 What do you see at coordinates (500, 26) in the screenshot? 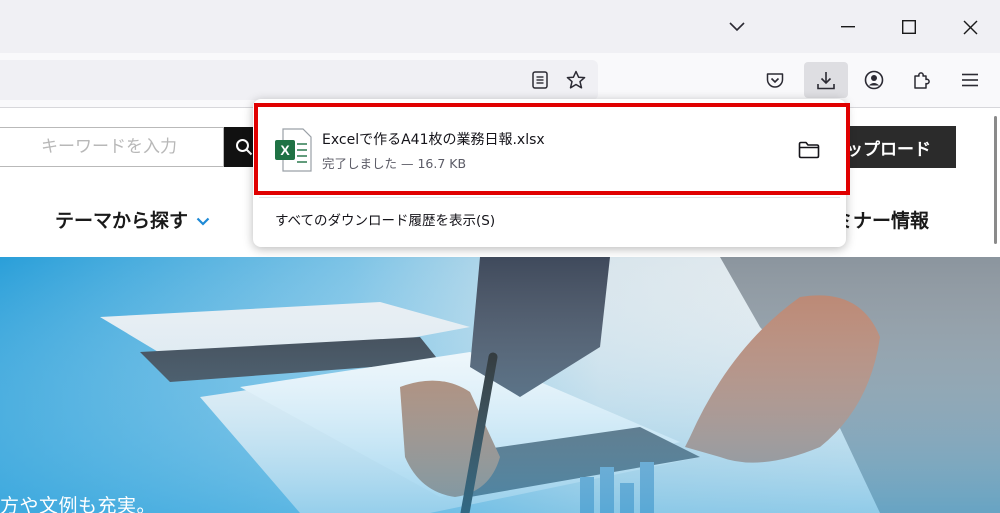
I see `title-bar` at bounding box center [500, 26].